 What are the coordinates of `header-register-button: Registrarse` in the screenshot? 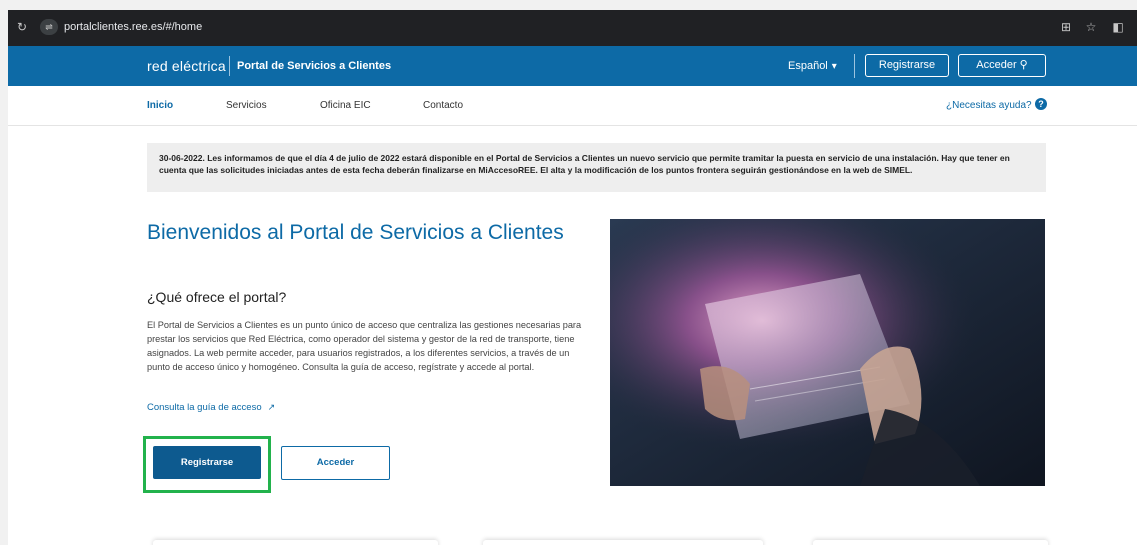 It's located at (907, 65).